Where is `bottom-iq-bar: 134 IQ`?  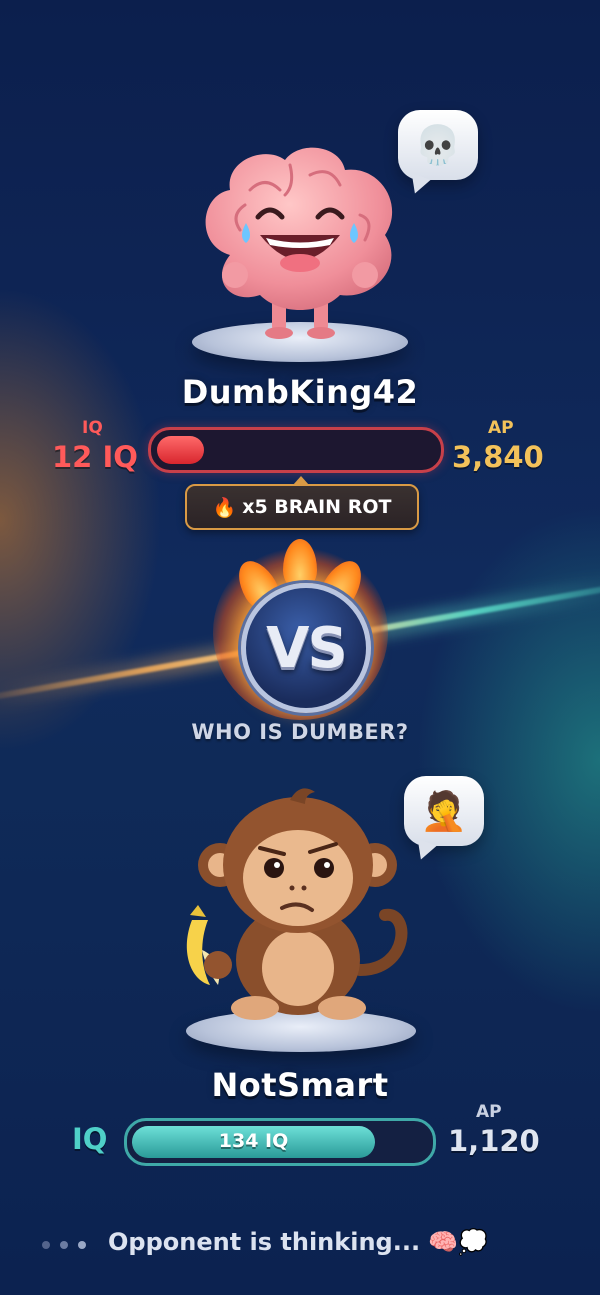 bottom-iq-bar: 134 IQ is located at coordinates (280, 1142).